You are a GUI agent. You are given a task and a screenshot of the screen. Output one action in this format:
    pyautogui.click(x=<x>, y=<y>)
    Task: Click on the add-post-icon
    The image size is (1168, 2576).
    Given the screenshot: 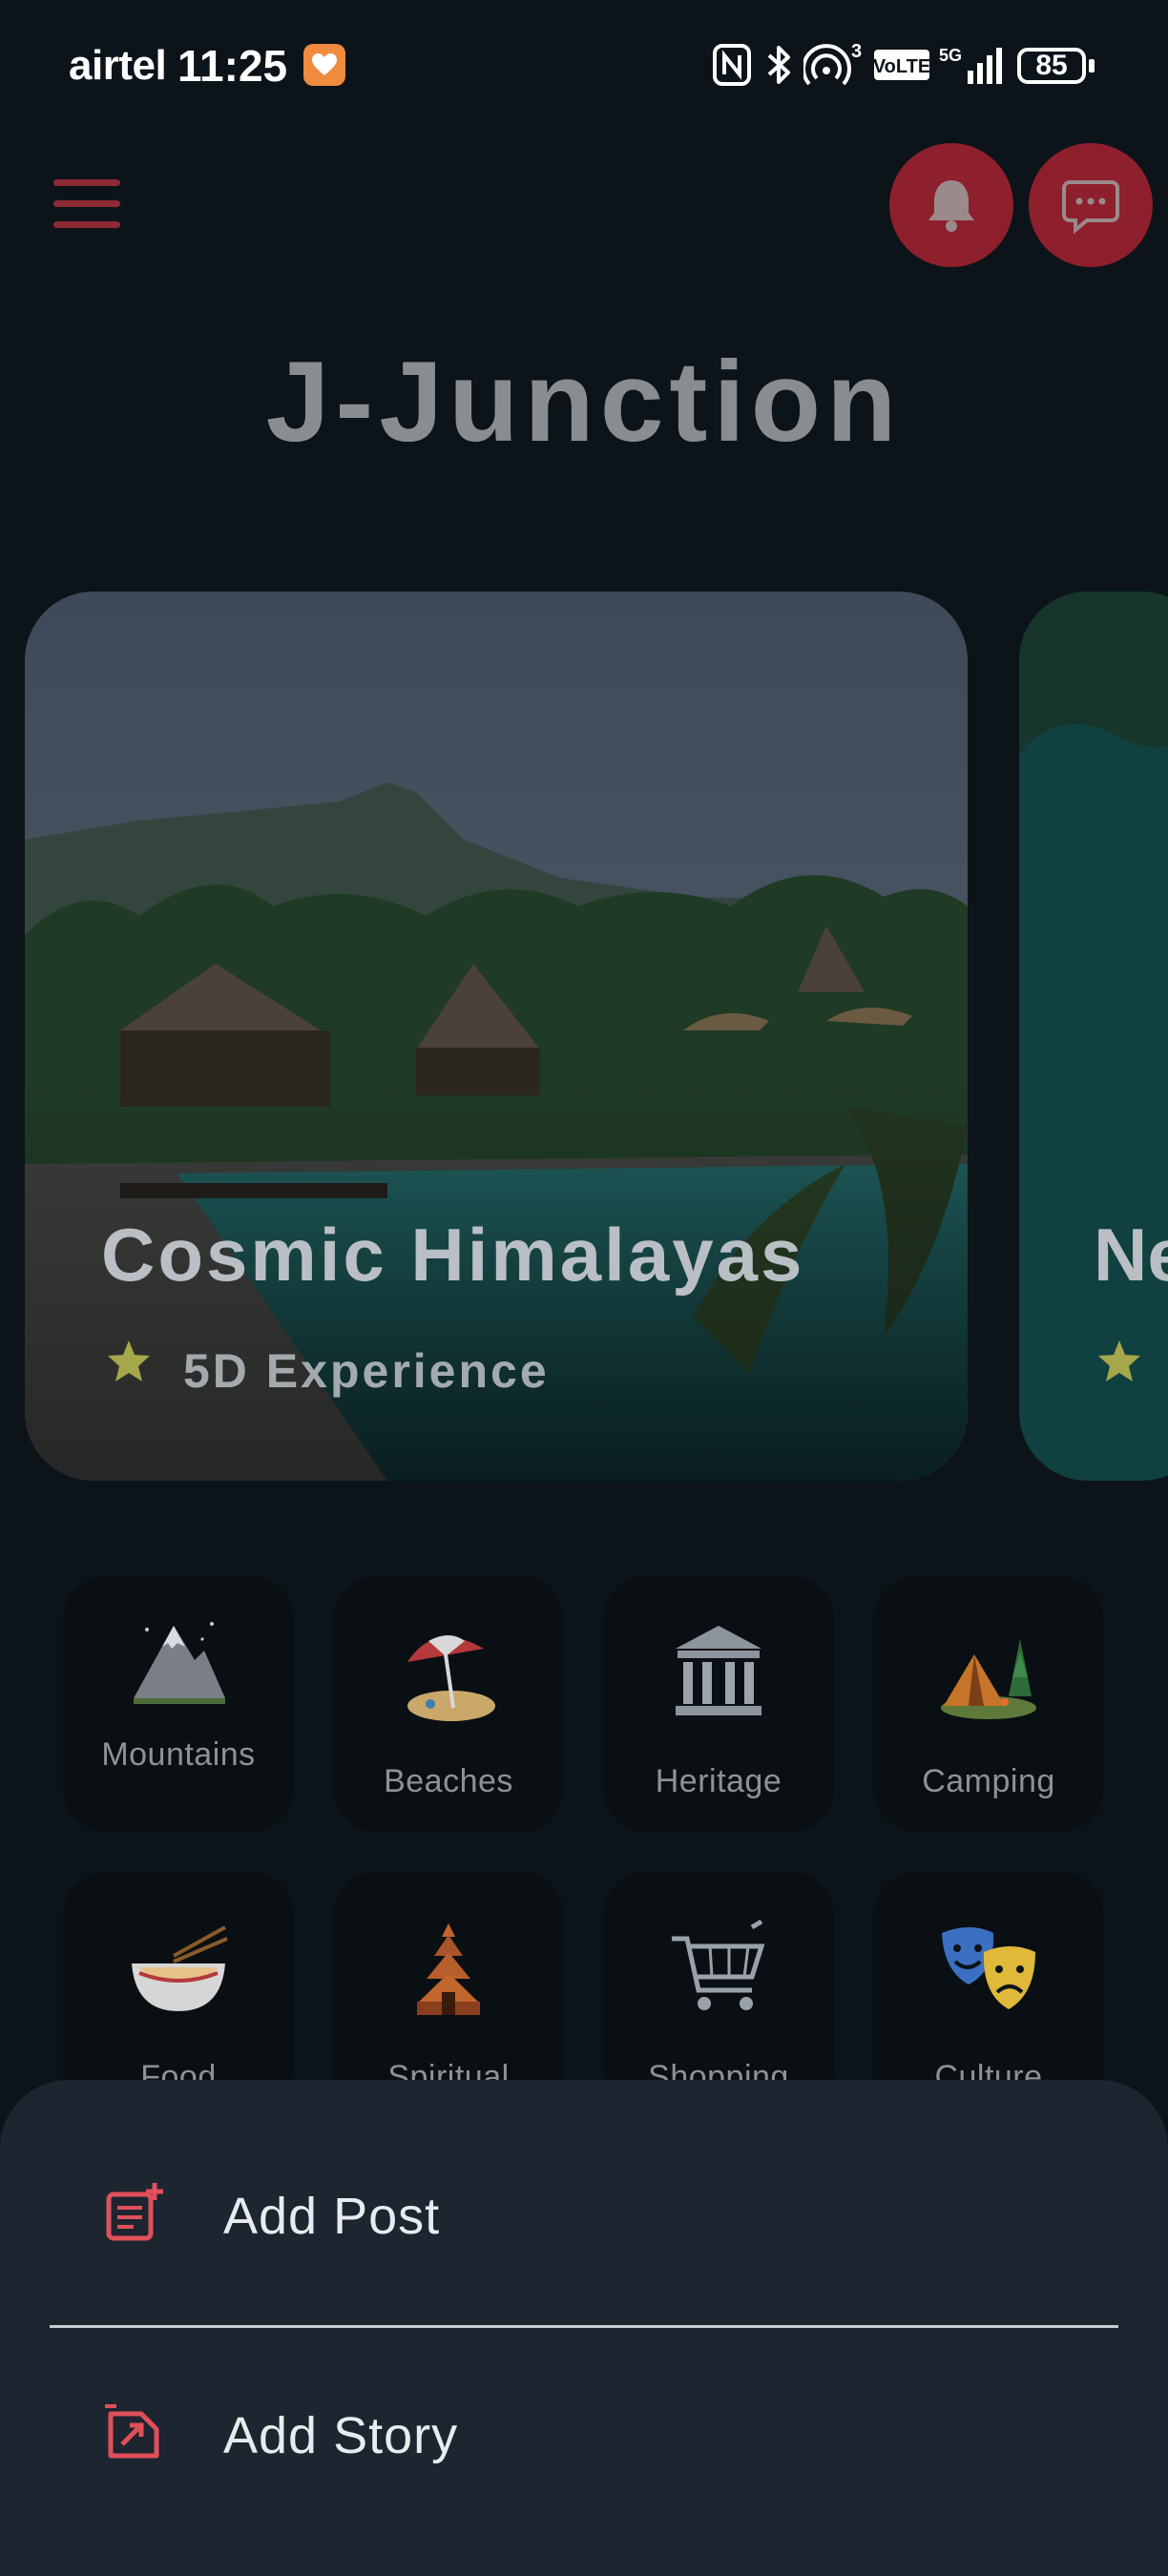 What is the action you would take?
    pyautogui.click(x=135, y=2212)
    